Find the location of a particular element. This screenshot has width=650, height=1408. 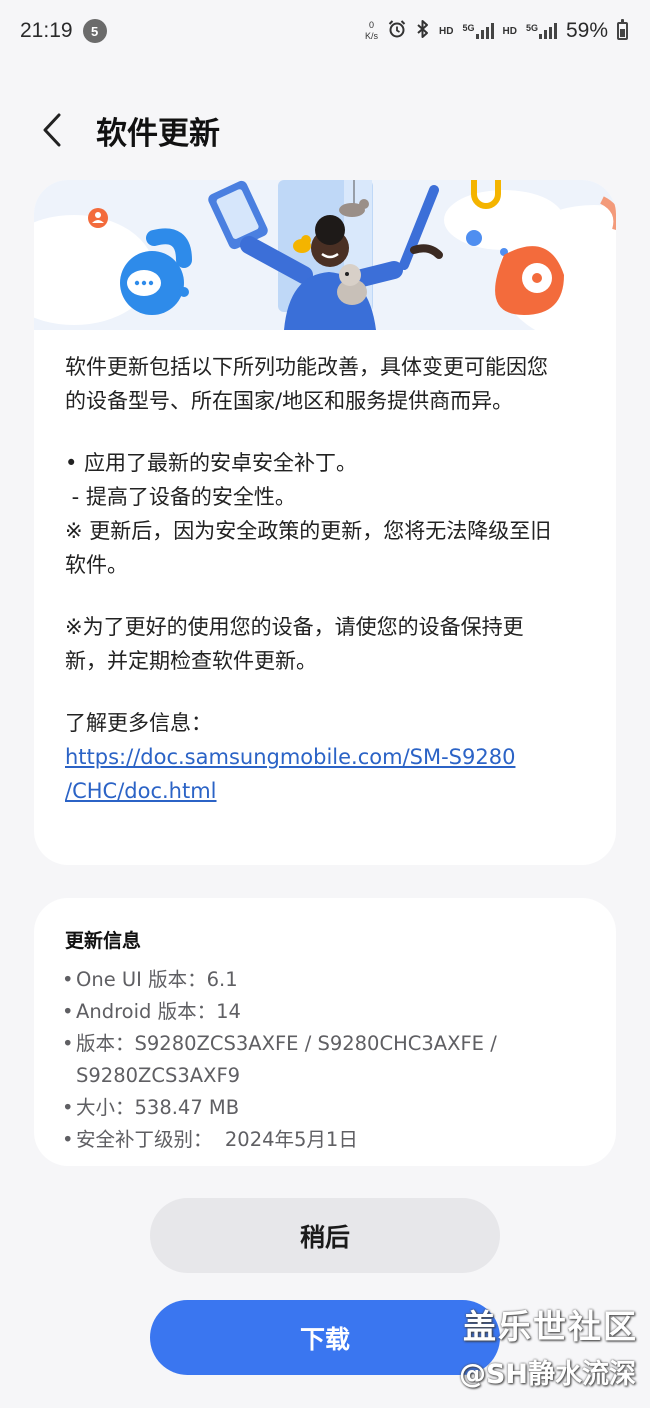

status-bar: 21:19 5 0 K/s HD 5G HD 5G 59% is located at coordinates (325, 31).